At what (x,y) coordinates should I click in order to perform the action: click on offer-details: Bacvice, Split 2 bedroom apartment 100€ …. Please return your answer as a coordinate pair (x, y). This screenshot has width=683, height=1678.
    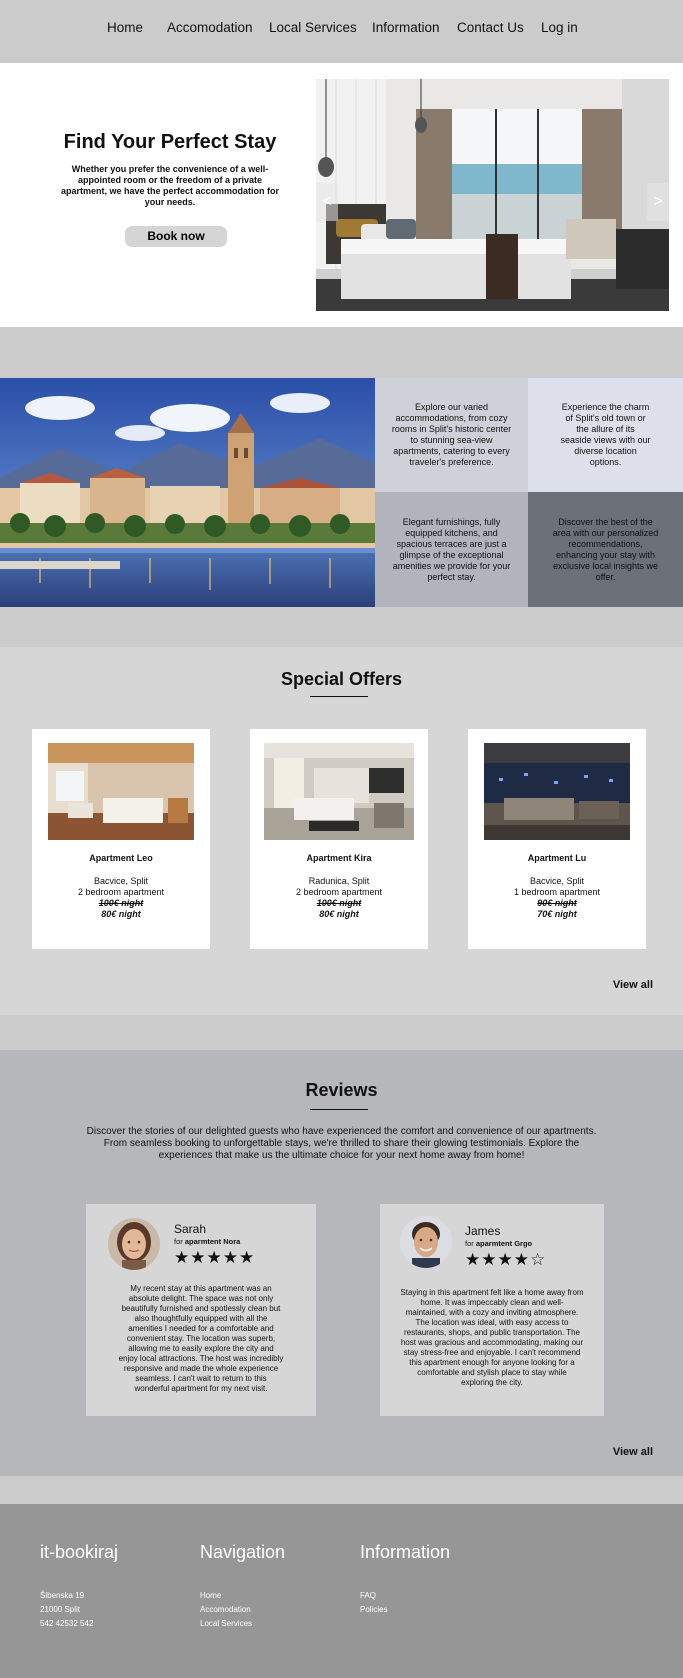
    Looking at the image, I should click on (121, 898).